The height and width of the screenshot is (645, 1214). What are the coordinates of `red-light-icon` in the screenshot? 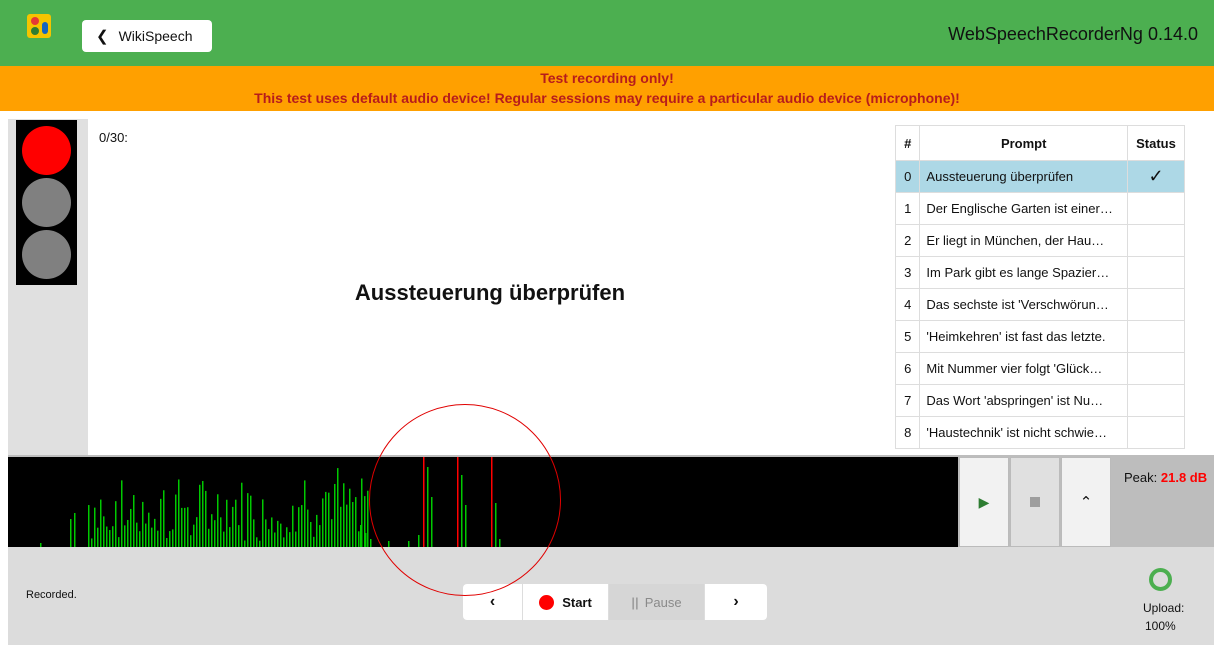 It's located at (46, 150).